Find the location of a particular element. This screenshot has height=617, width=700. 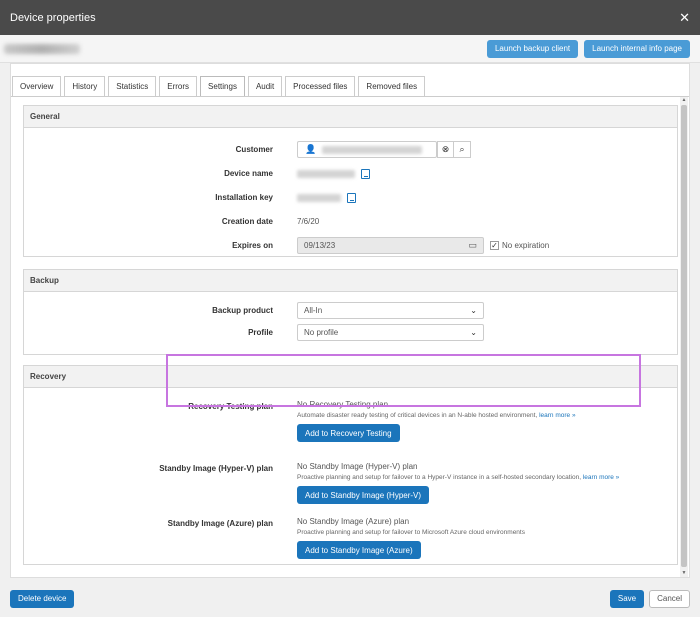

no-expiration-label: No expiration is located at coordinates (526, 245).